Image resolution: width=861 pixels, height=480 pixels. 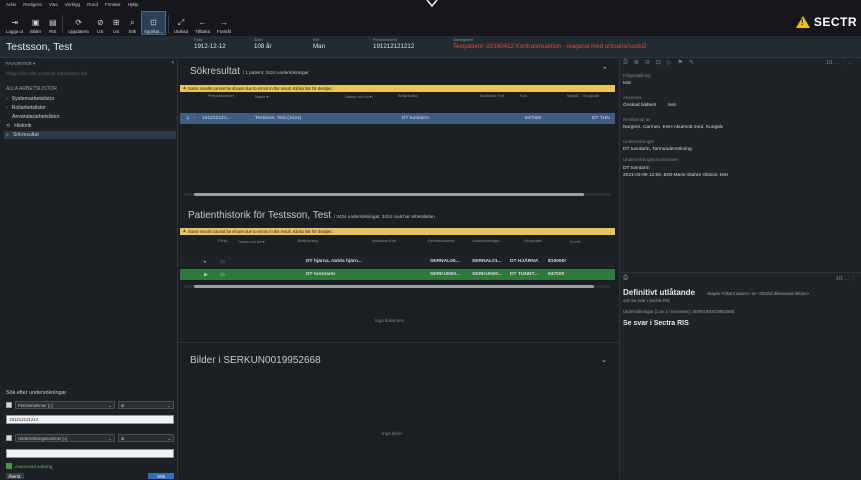 I want to click on plus-icon, so click(x=9, y=466).